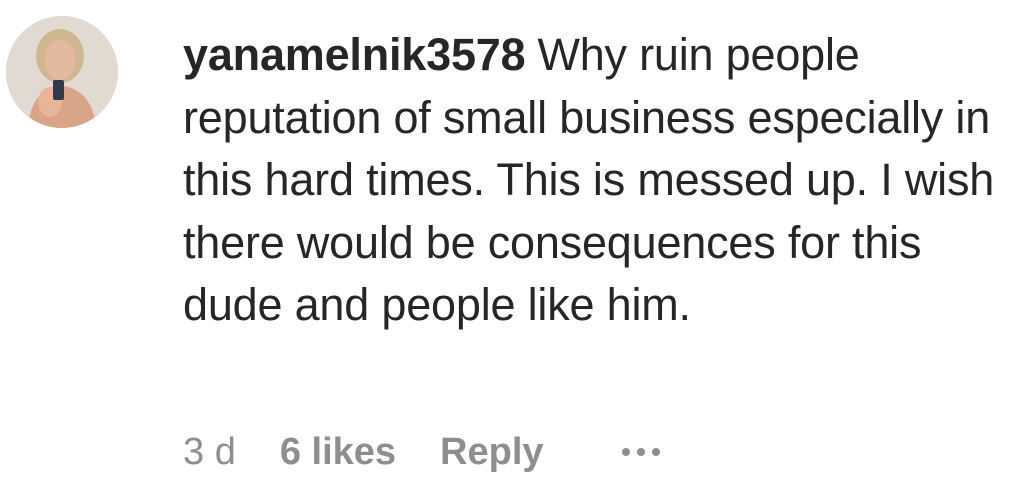  I want to click on avatar, so click(62, 72).